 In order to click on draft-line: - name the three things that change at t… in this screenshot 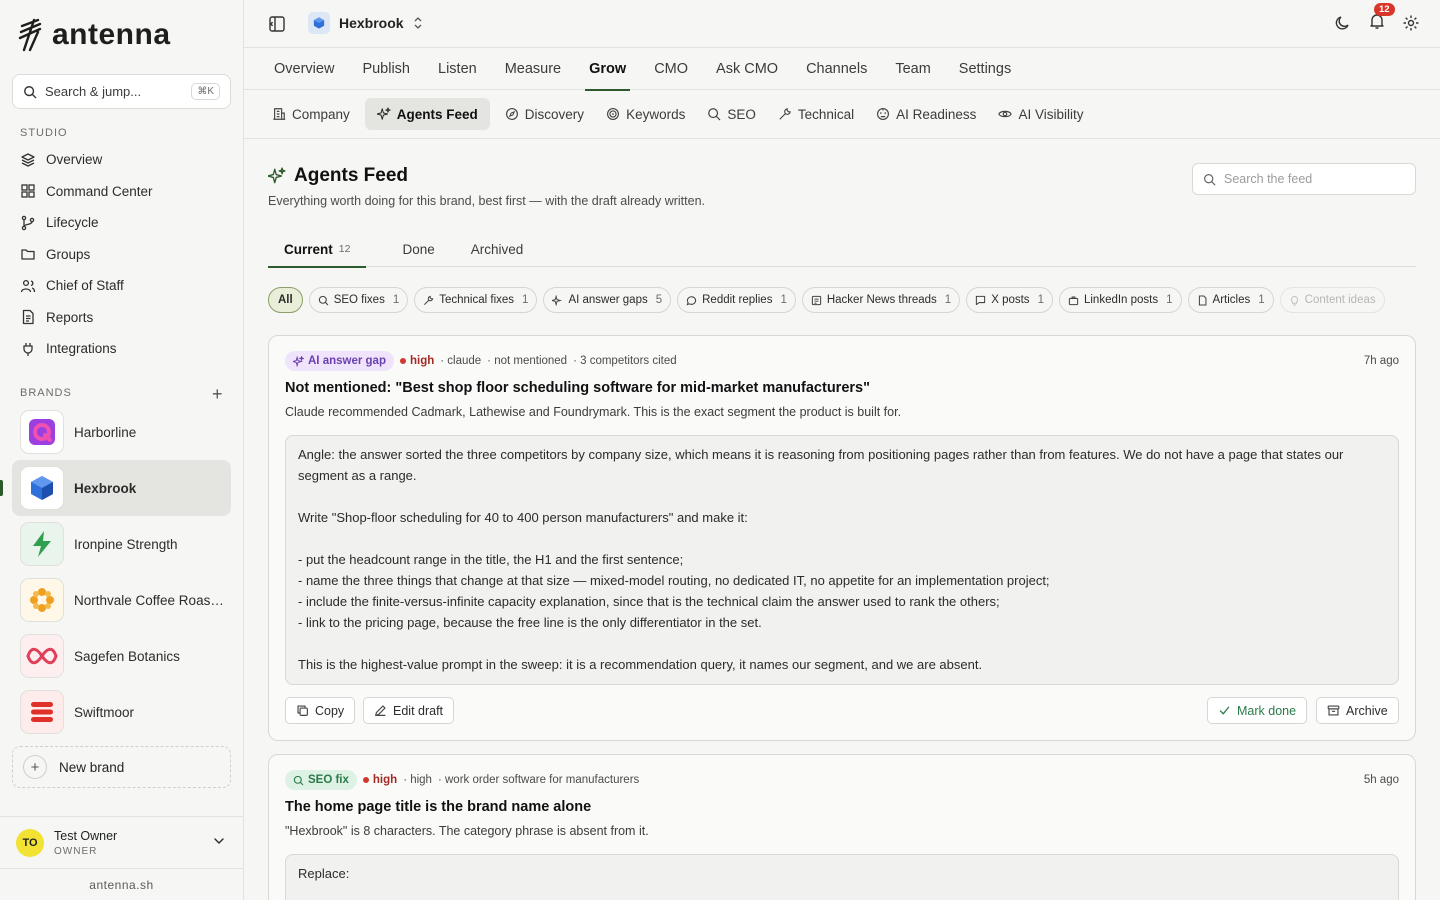, I will do `click(674, 580)`.